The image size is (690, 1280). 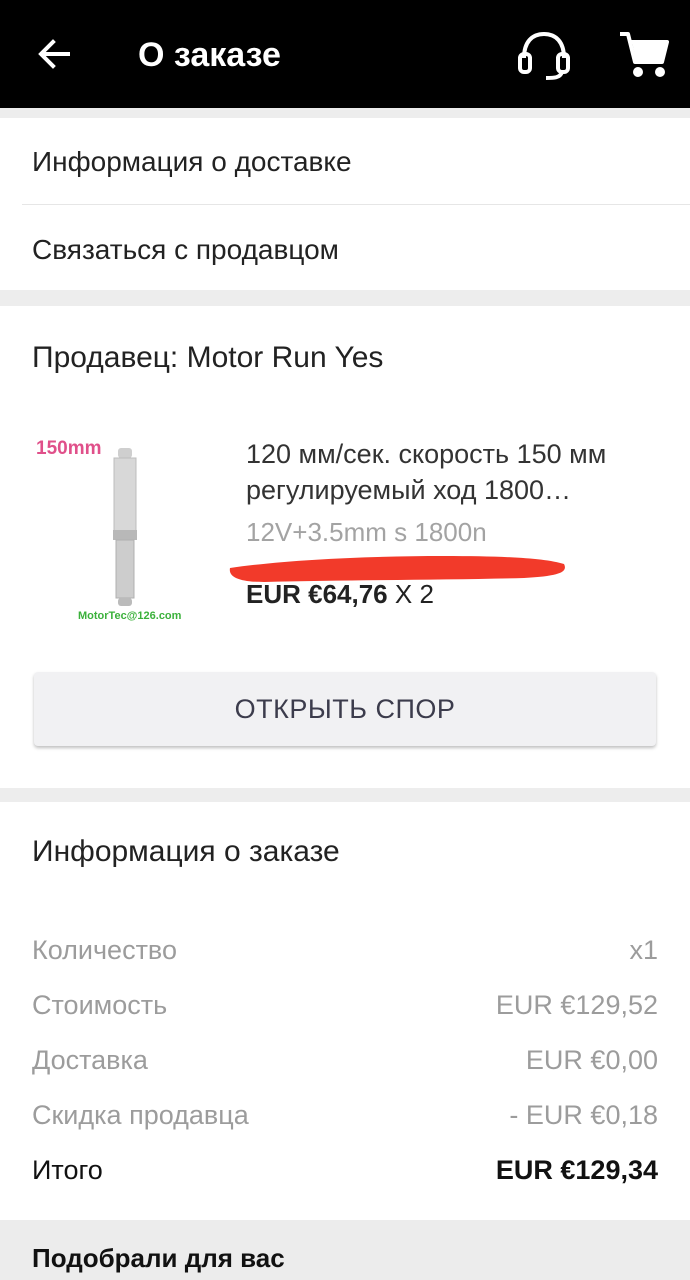 I want to click on row-label: Количество, so click(x=104, y=950).